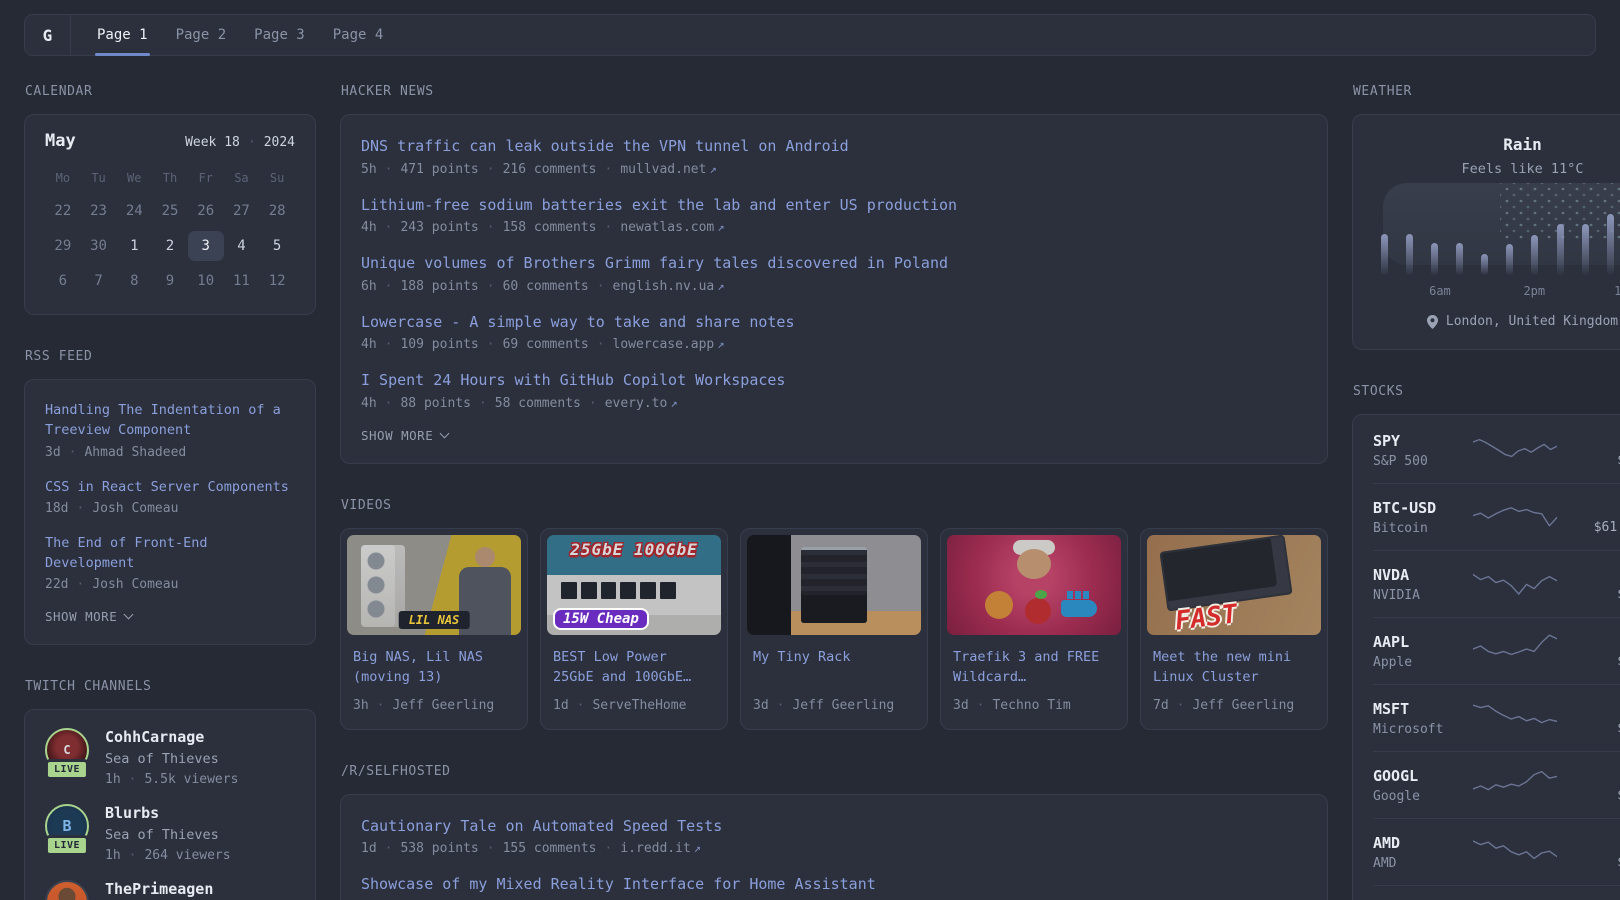 This screenshot has width=1620, height=900. I want to click on twitch-channel-name: Blurbs, so click(132, 813).